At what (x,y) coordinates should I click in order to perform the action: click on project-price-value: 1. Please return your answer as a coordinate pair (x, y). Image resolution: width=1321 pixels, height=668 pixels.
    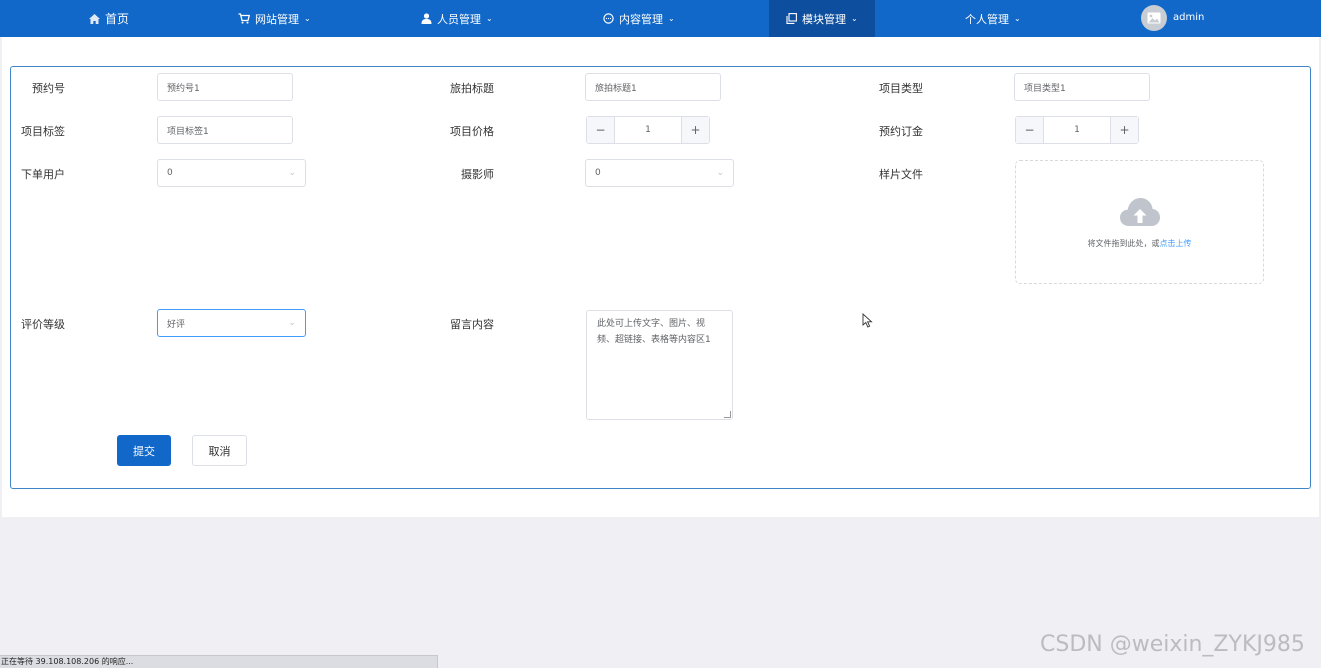
    Looking at the image, I should click on (648, 130).